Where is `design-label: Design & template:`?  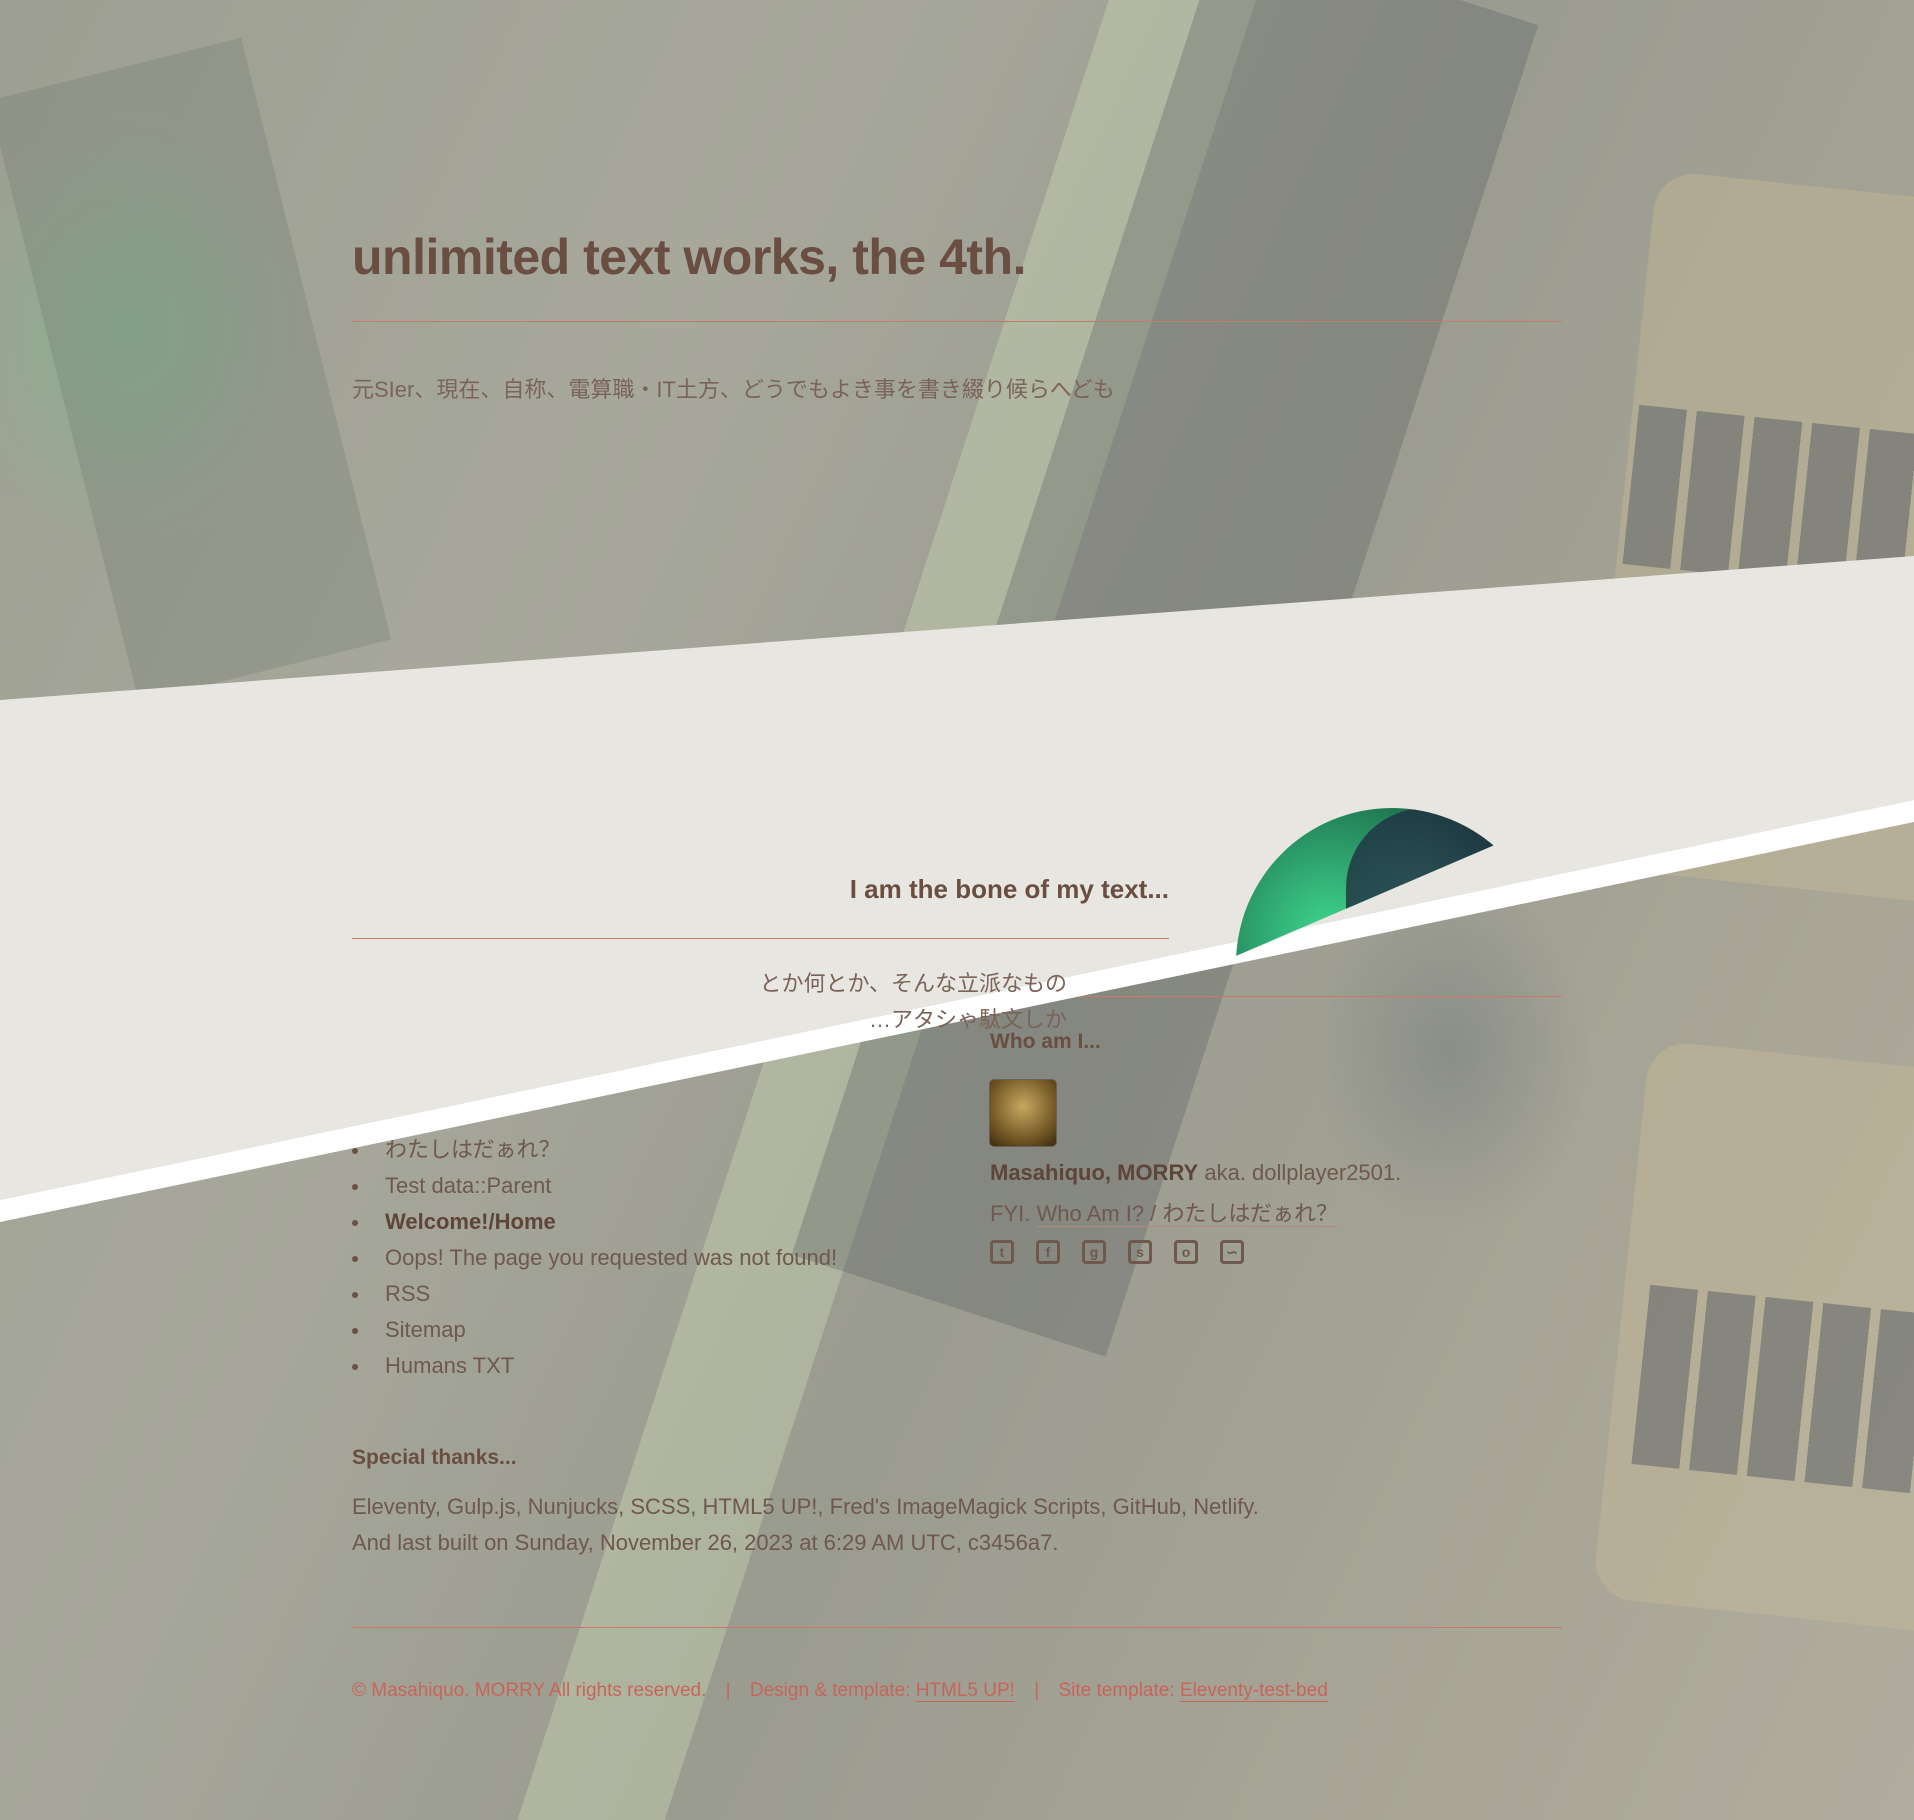 design-label: Design & template: is located at coordinates (830, 1690).